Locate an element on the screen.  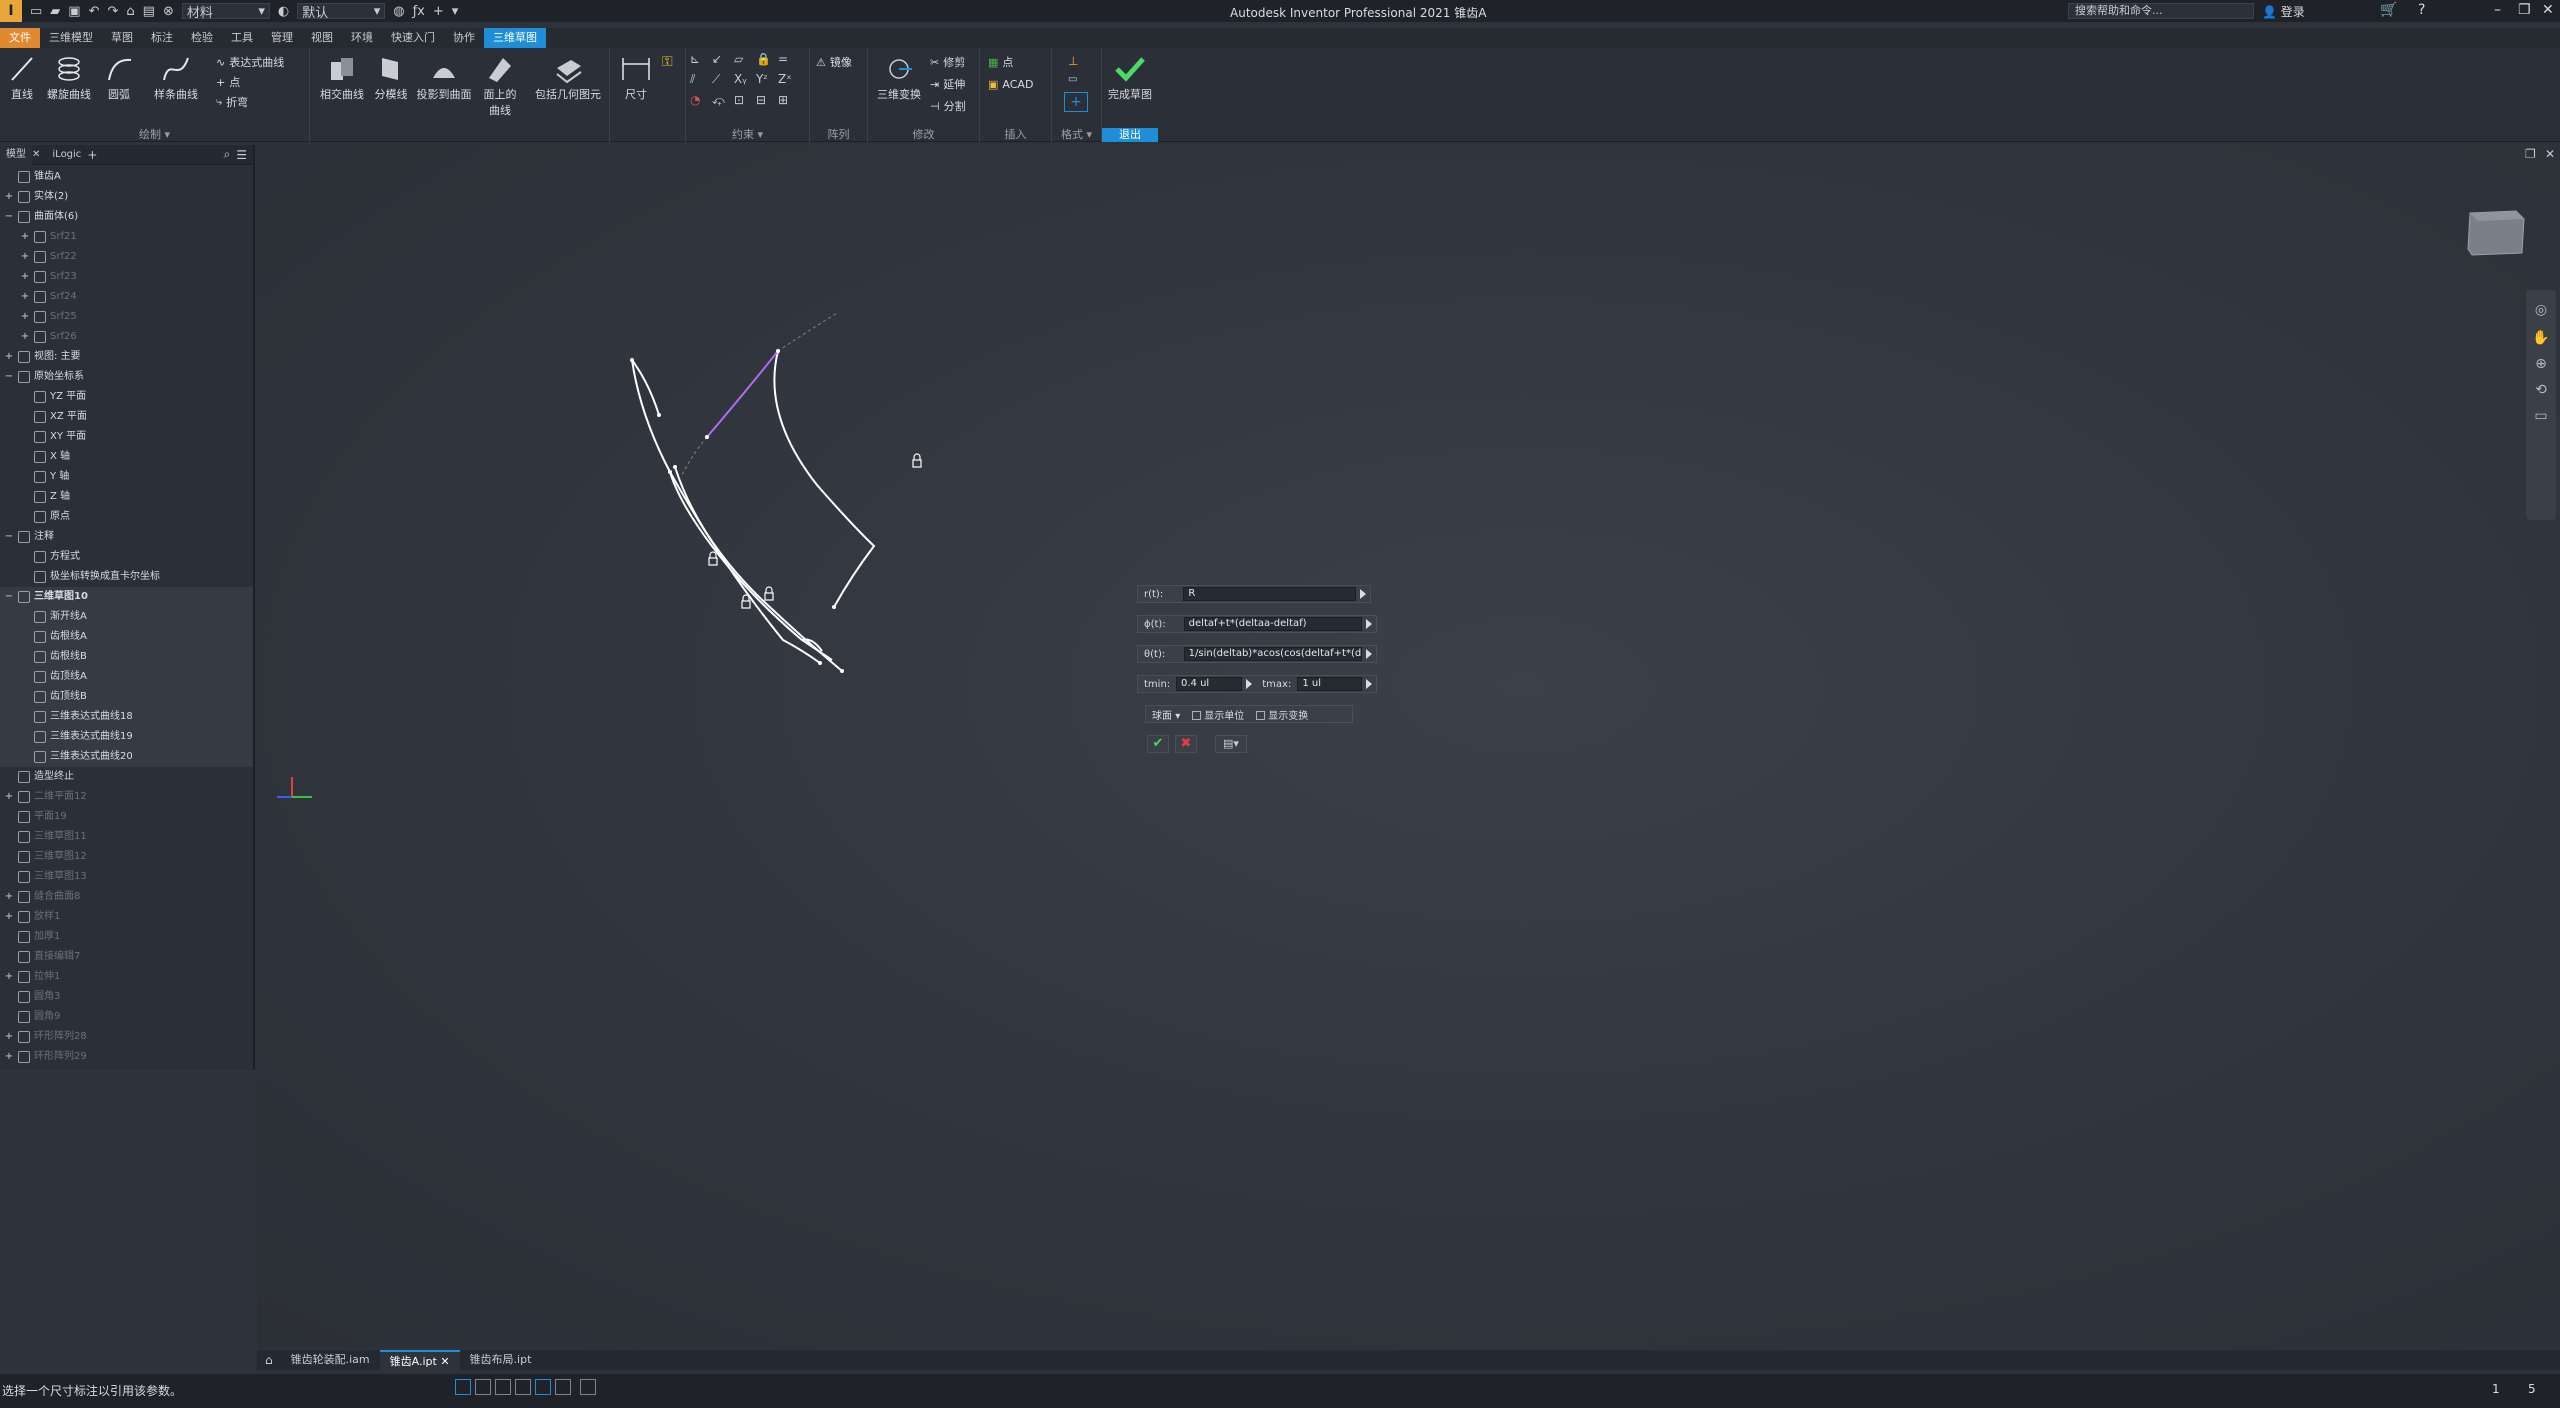
ribbon-tab-9: 快速入门 is located at coordinates (413, 38).